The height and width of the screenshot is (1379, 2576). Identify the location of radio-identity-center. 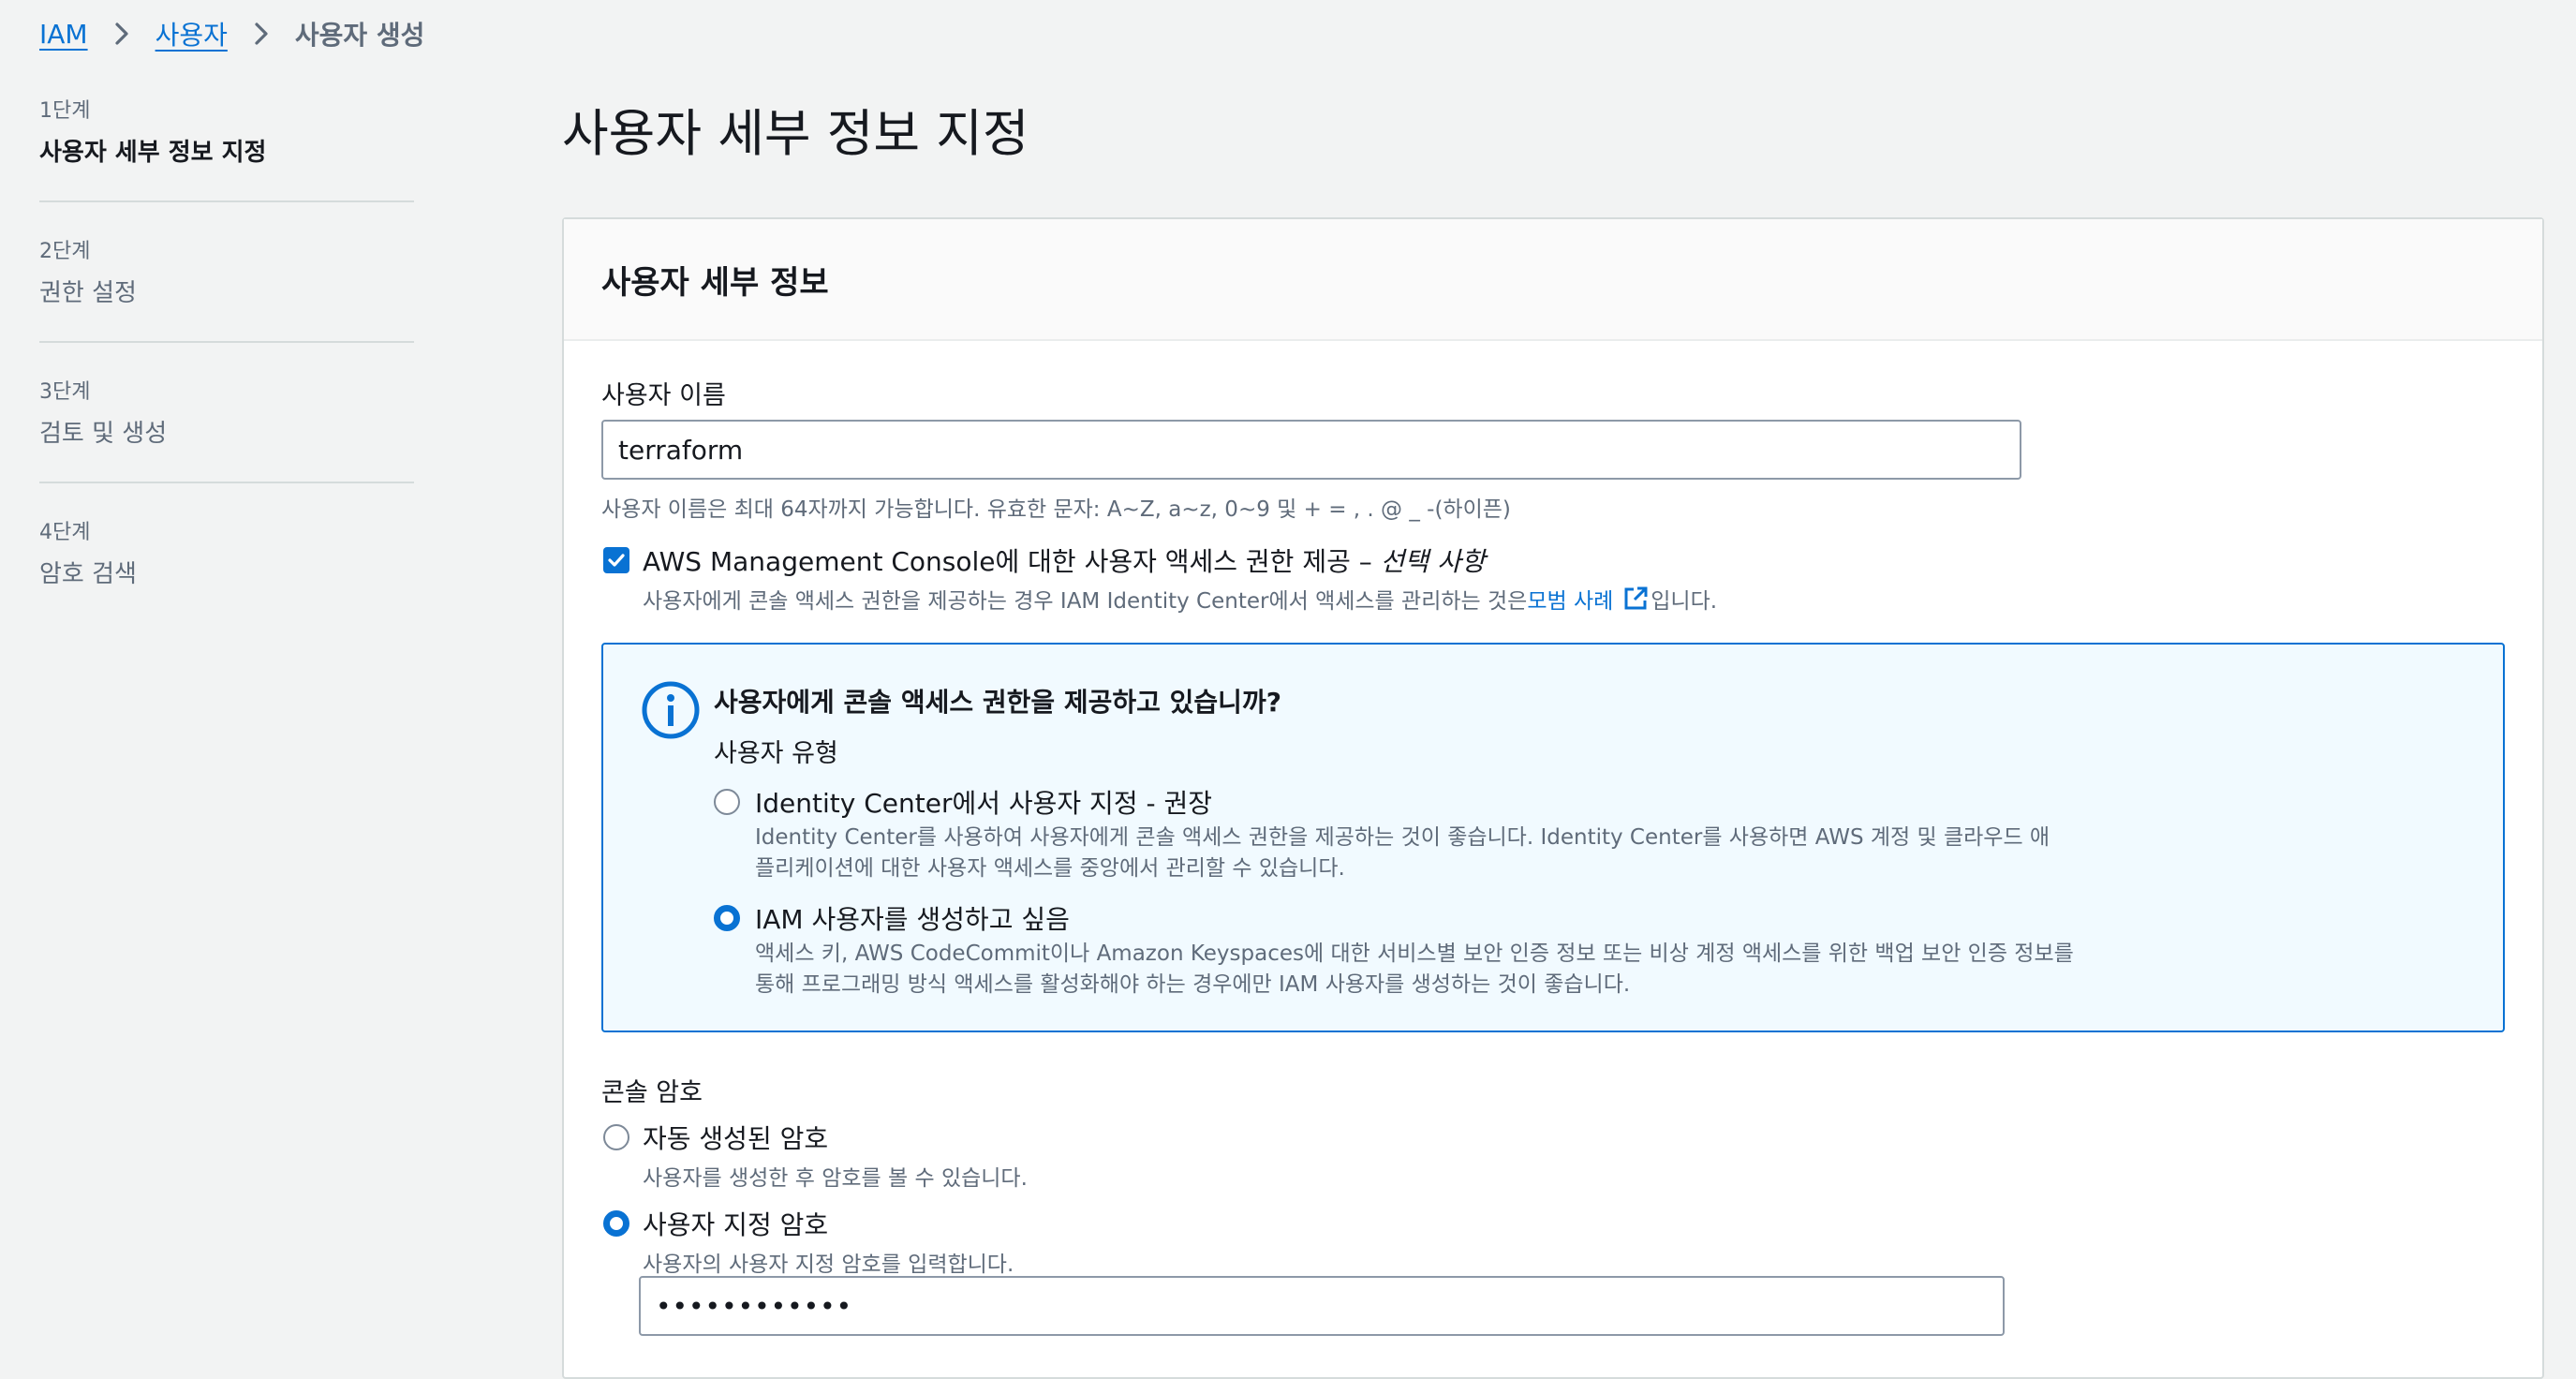
(727, 802).